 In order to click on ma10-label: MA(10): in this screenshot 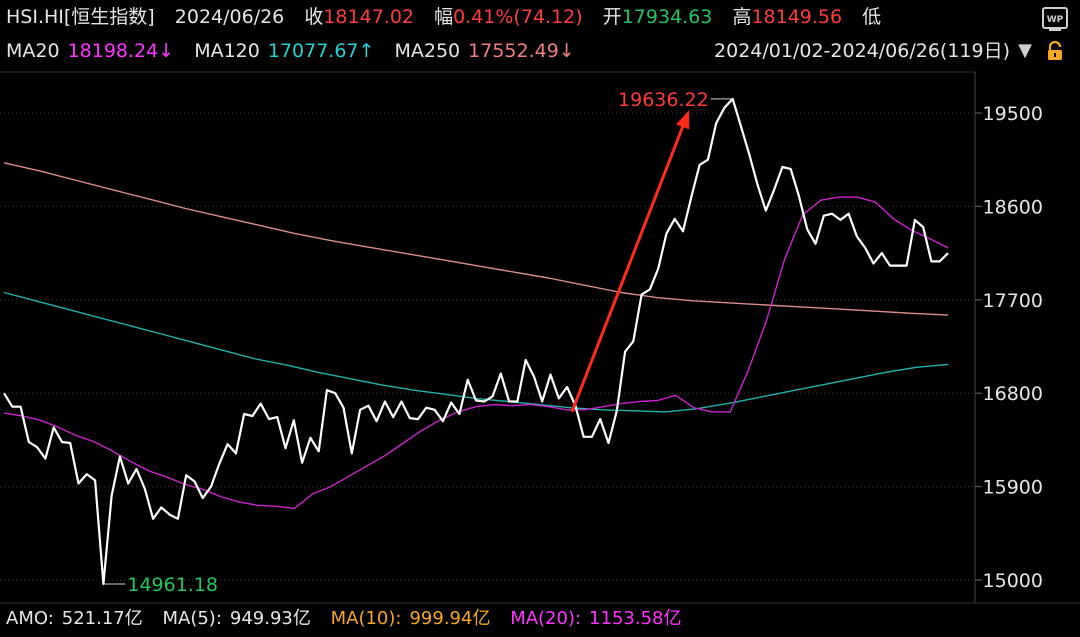, I will do `click(366, 618)`.